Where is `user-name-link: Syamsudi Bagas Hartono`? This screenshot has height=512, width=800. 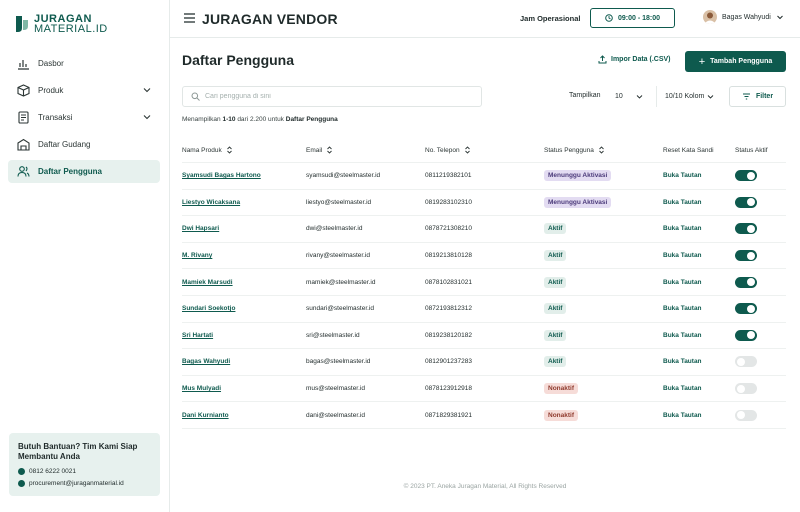 user-name-link: Syamsudi Bagas Hartono is located at coordinates (221, 175).